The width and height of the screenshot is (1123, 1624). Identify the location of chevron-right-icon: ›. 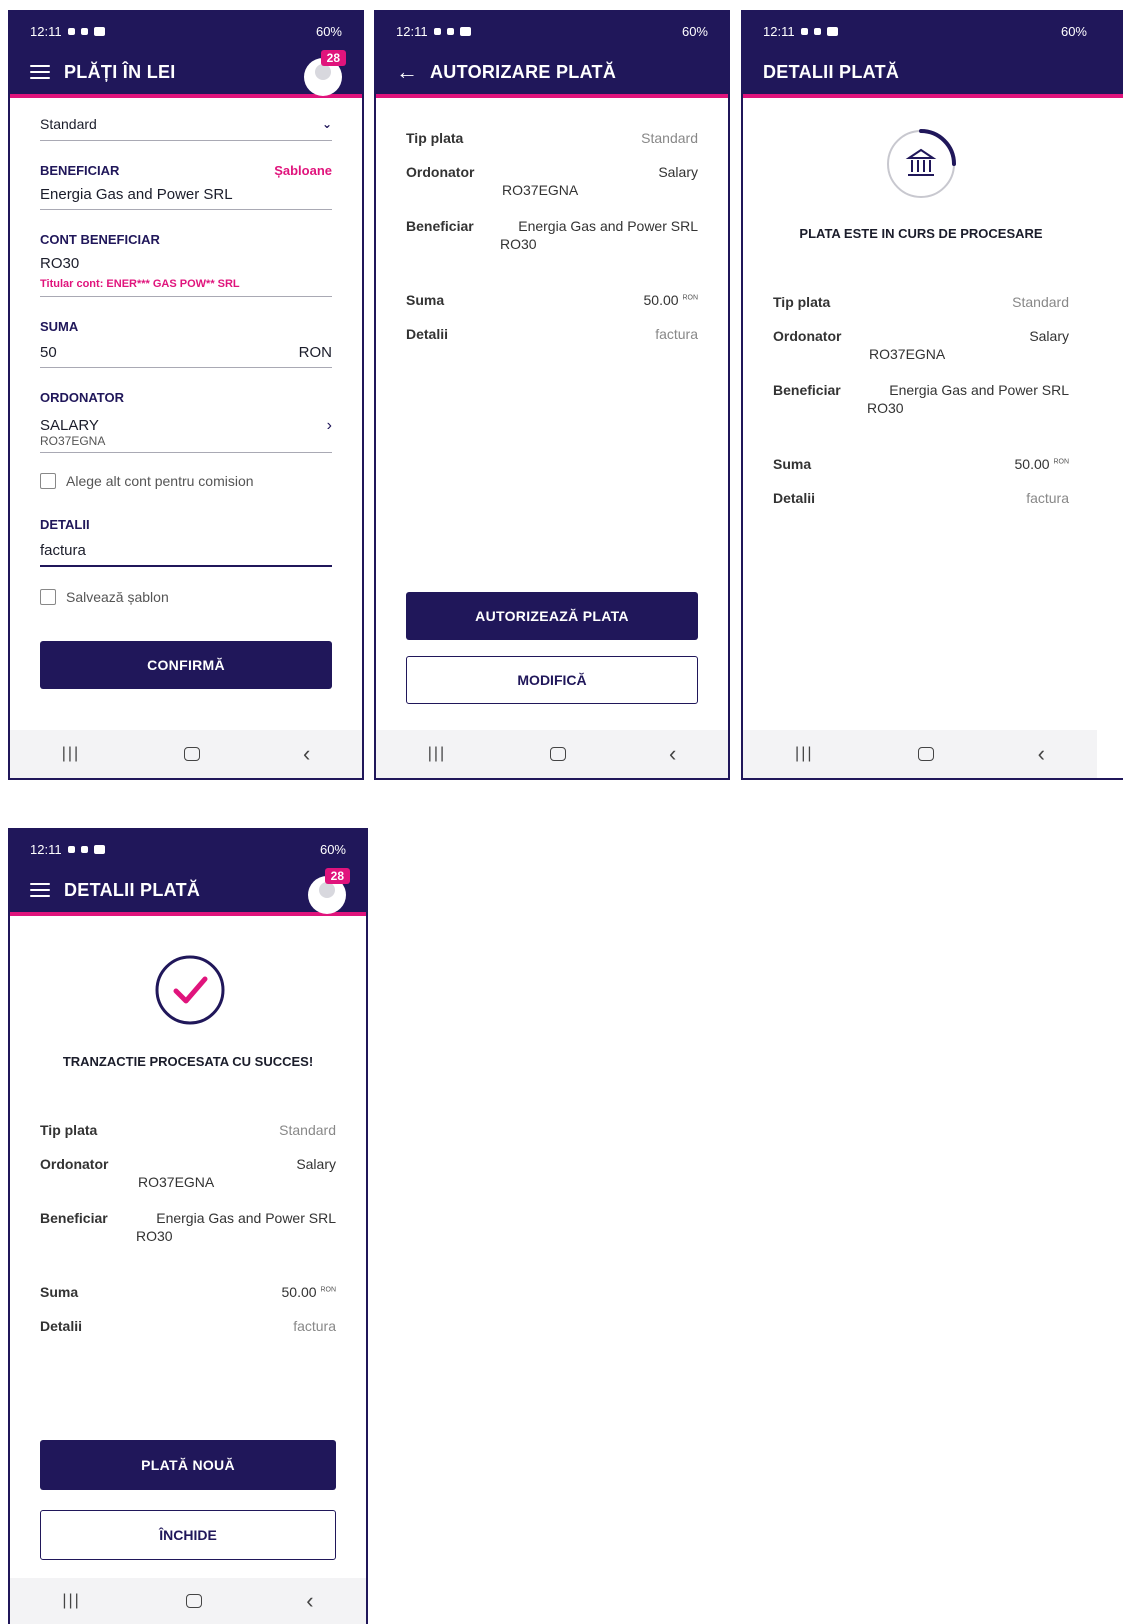
(329, 425).